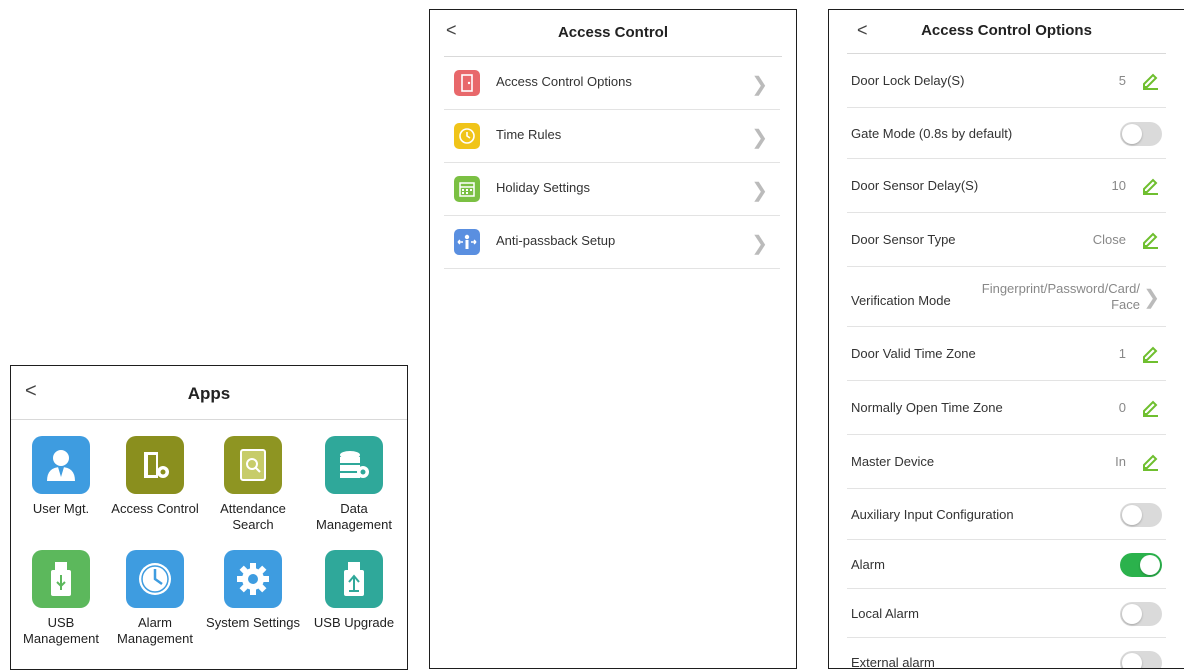 This screenshot has height=670, width=1184. Describe the element at coordinates (1006, 653) in the screenshot. I see `option-row-external-alarm: External alarm` at that location.